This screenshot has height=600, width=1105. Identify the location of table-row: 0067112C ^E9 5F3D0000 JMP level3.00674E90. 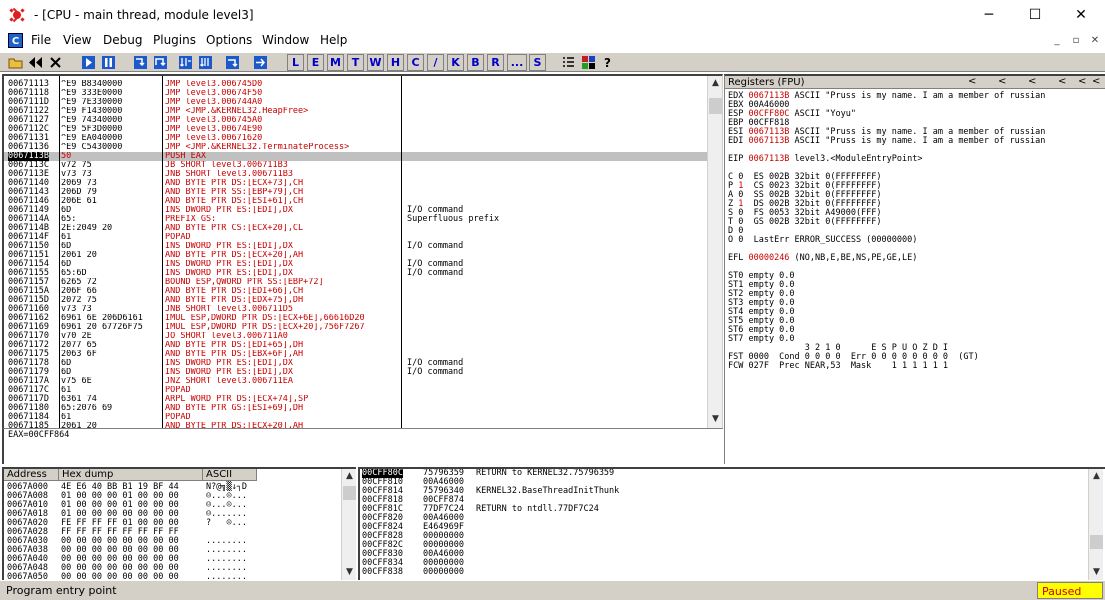
(355, 129).